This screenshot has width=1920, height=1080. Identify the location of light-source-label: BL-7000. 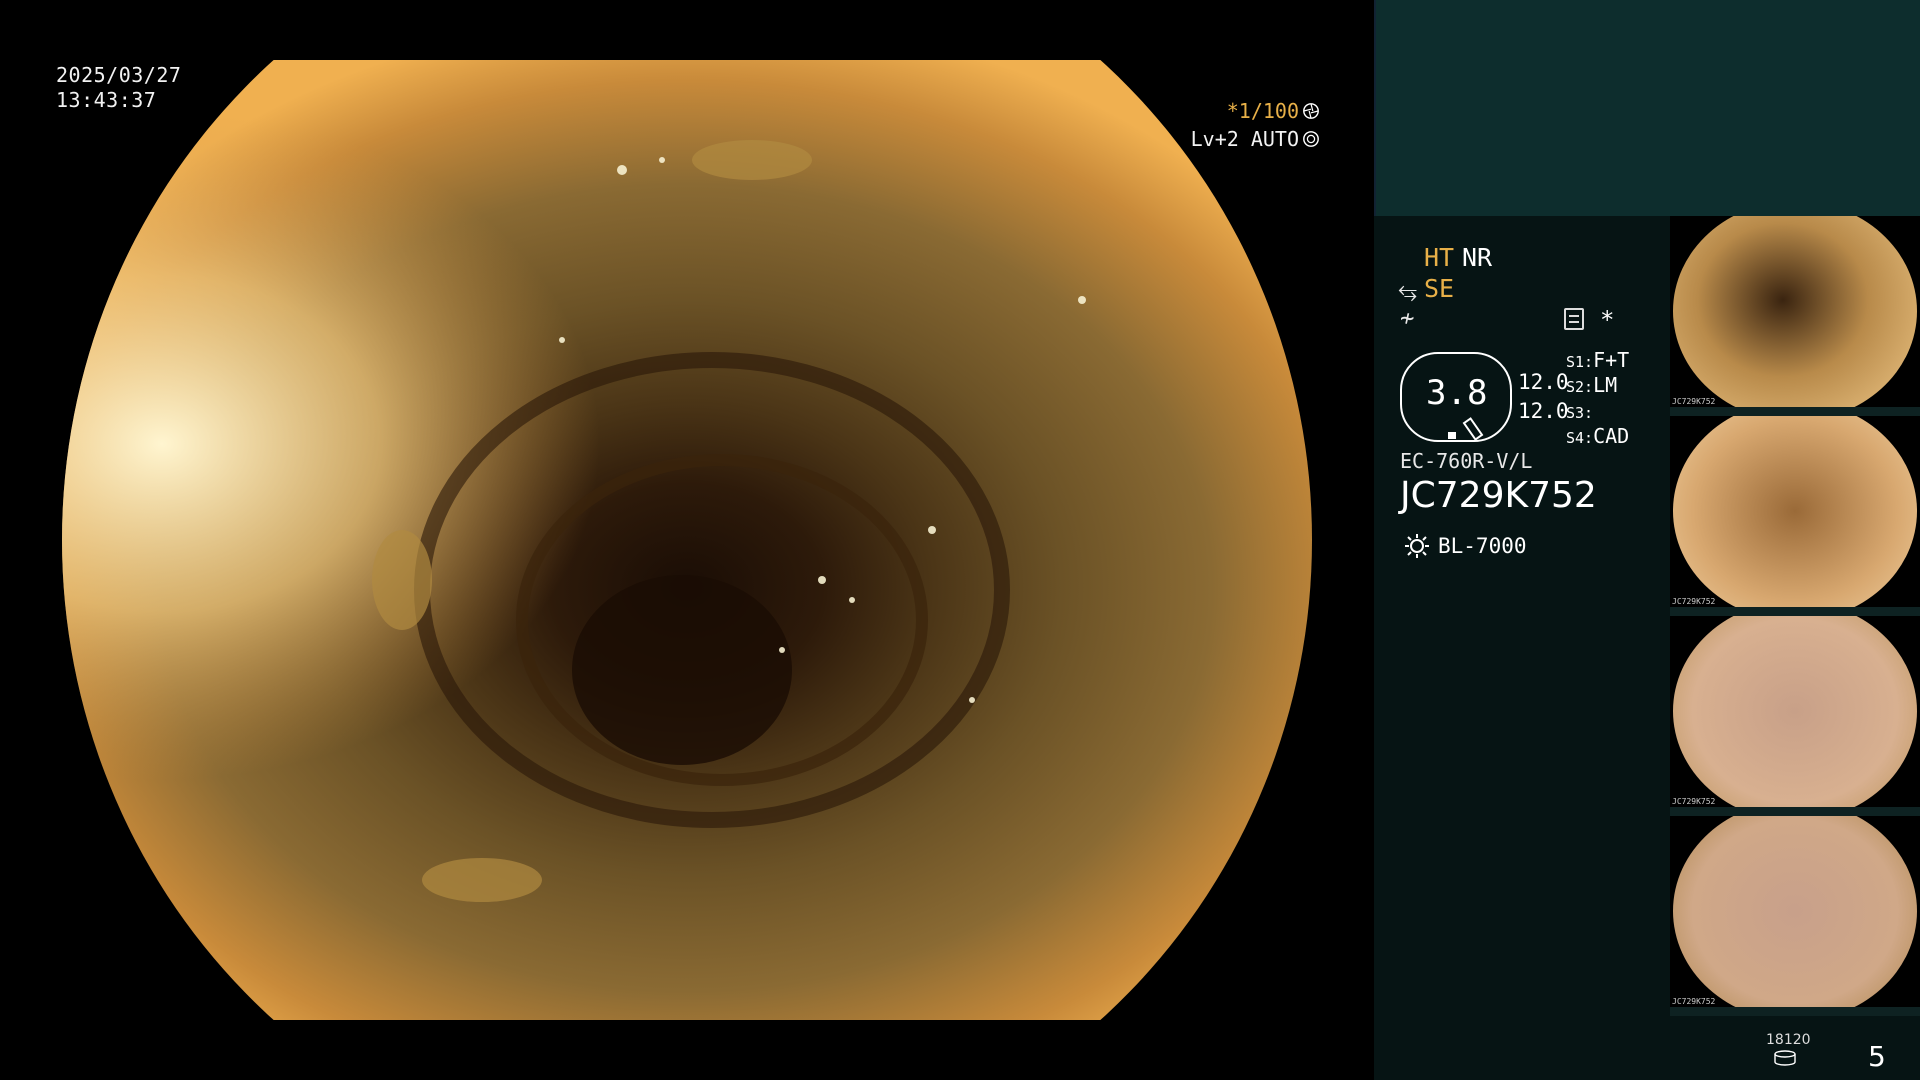
(1482, 546).